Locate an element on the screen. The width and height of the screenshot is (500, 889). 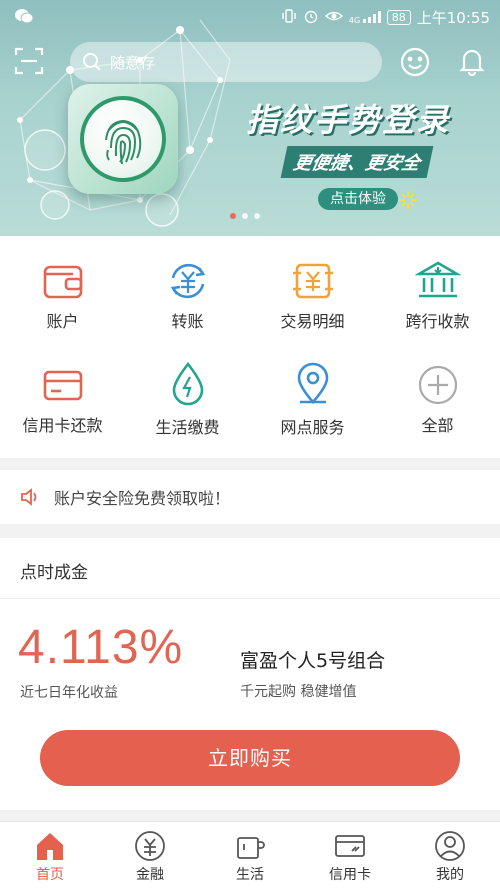
wechat-notification-icon is located at coordinates (24, 18).